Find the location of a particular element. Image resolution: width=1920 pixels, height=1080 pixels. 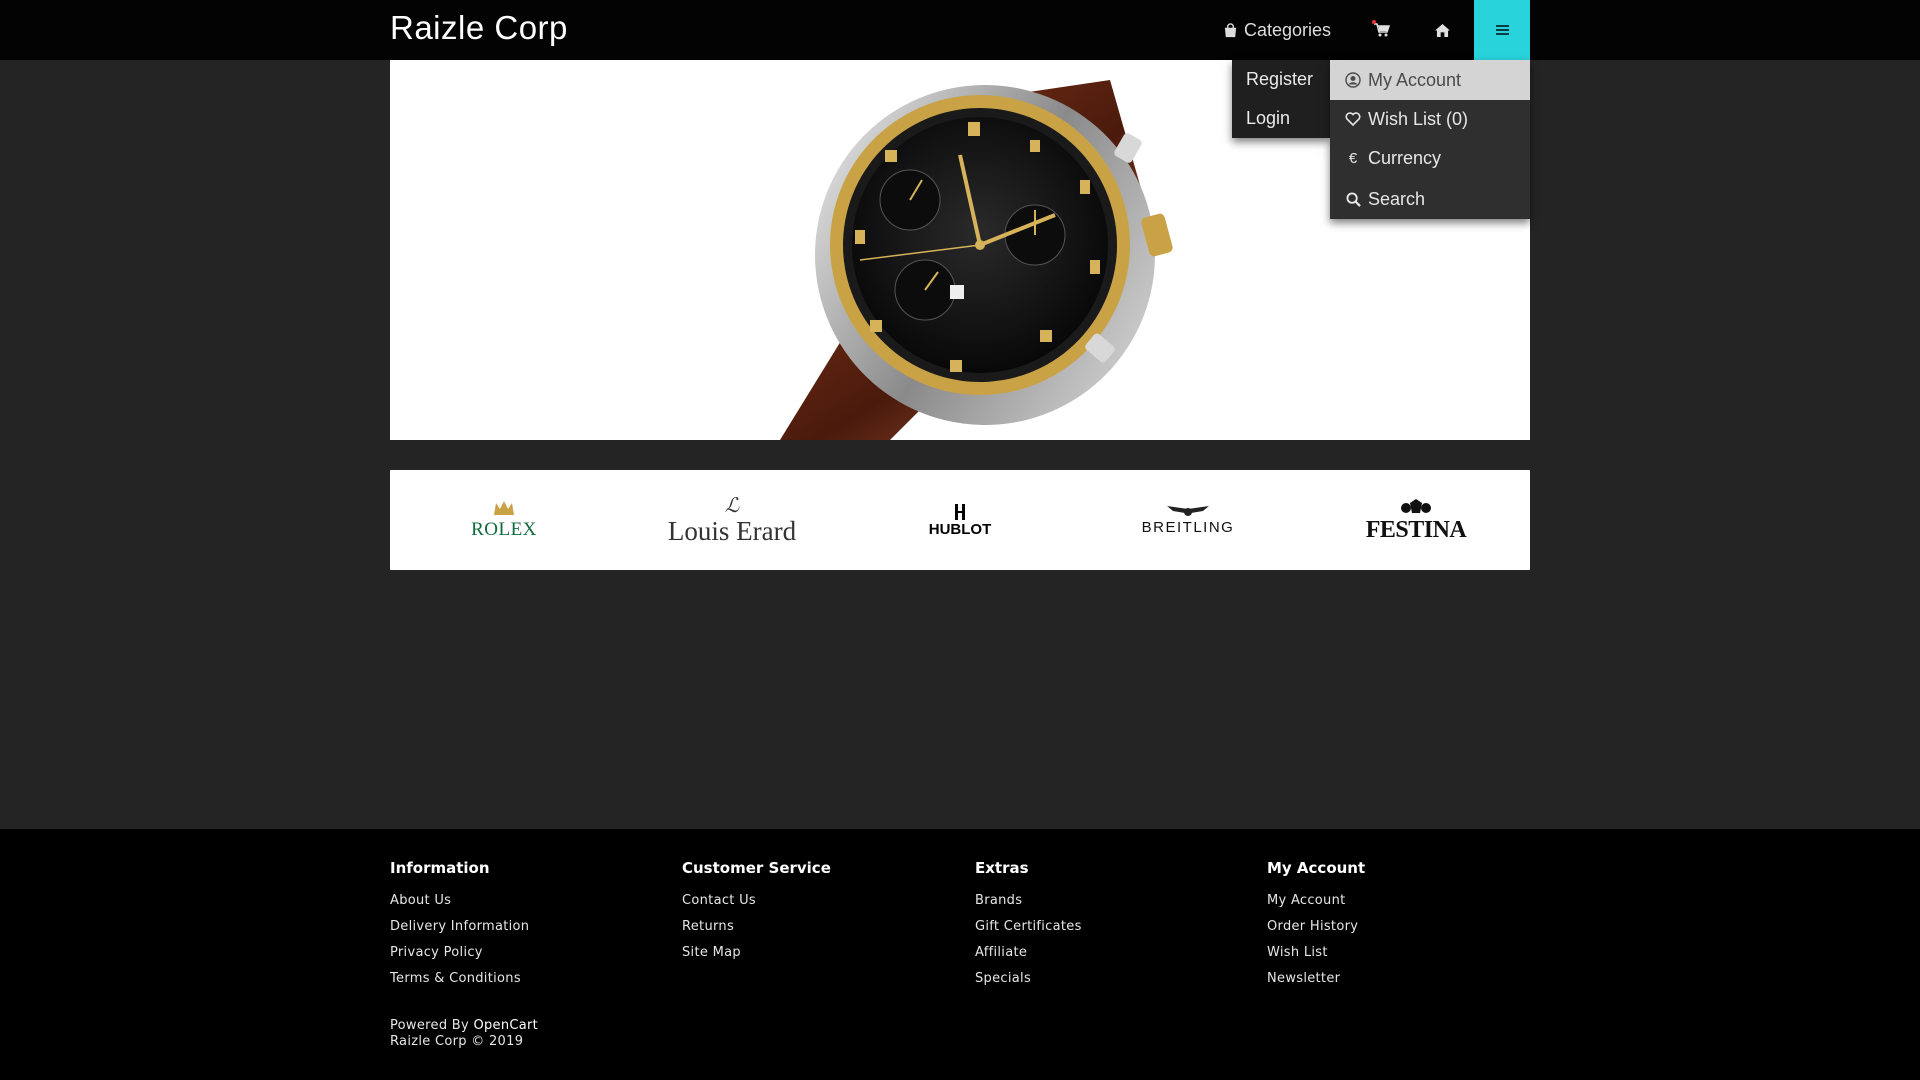

account-dropdown: Register Login is located at coordinates (1281, 99).